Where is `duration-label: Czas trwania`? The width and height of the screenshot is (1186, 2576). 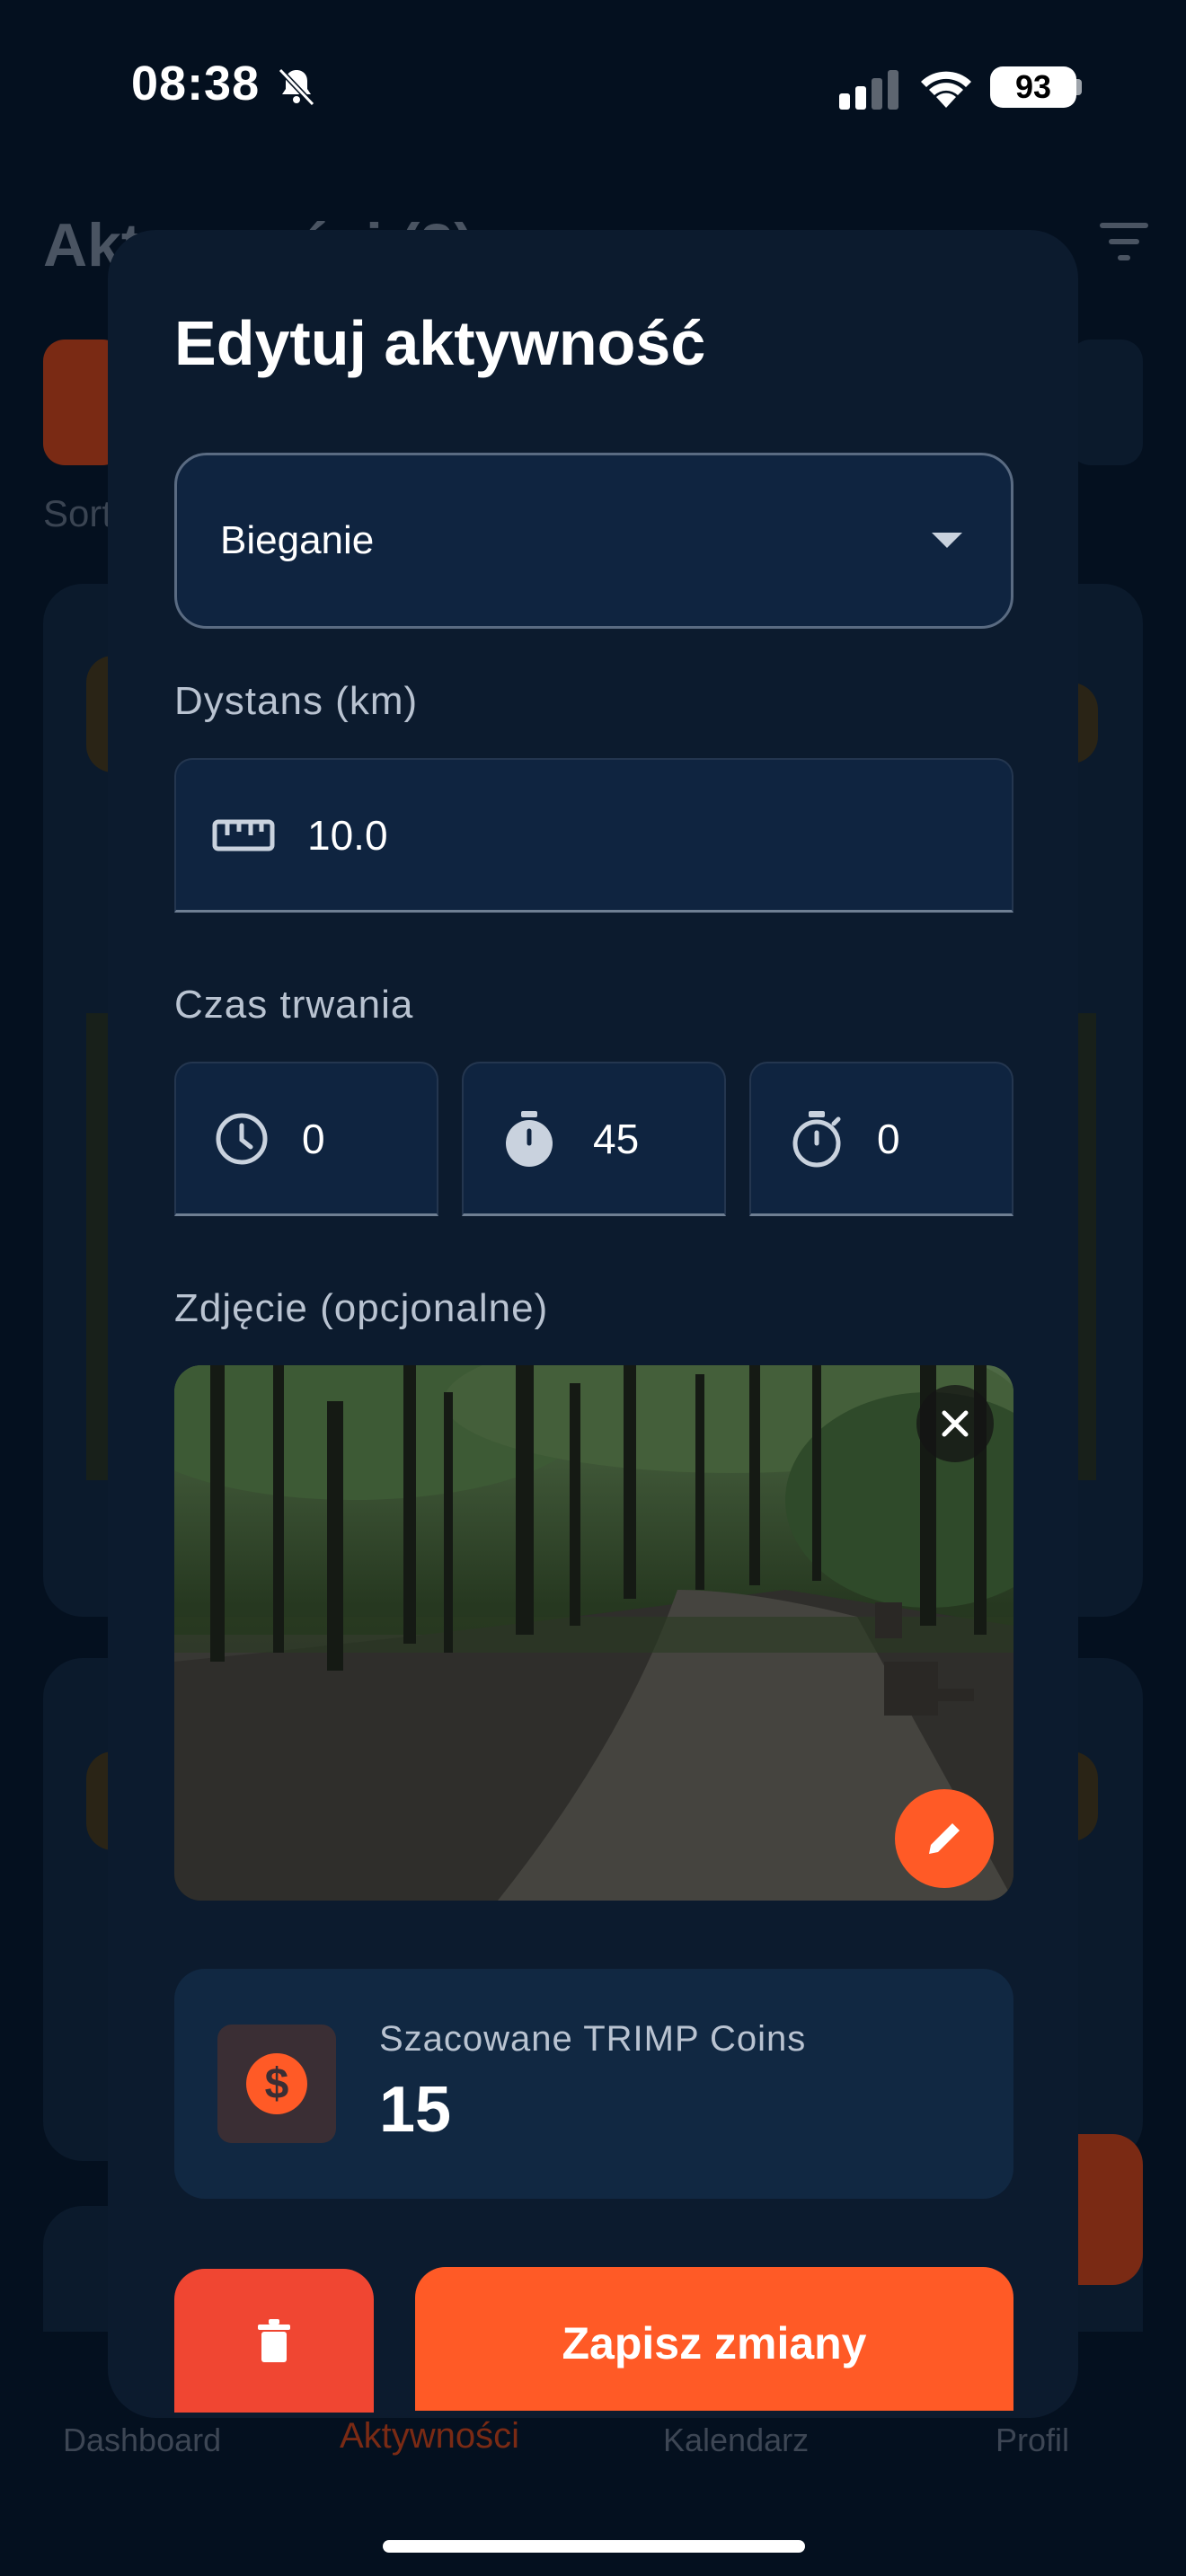 duration-label: Czas trwania is located at coordinates (294, 1005).